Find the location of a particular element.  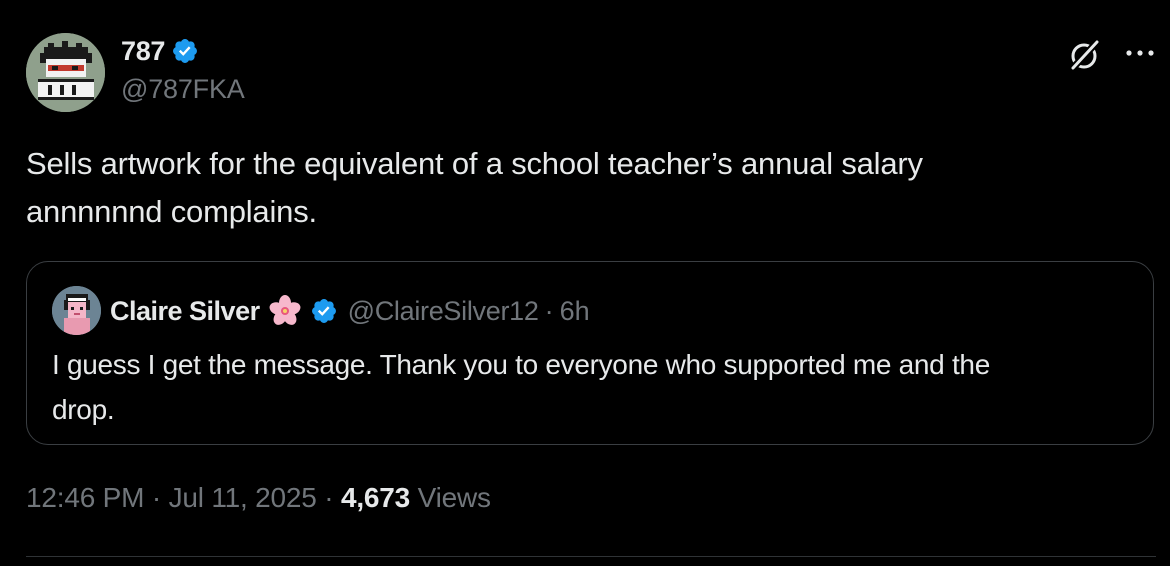

quote-header: Claire Silver @ClaireSilver12 · 6h is located at coordinates (350, 311).